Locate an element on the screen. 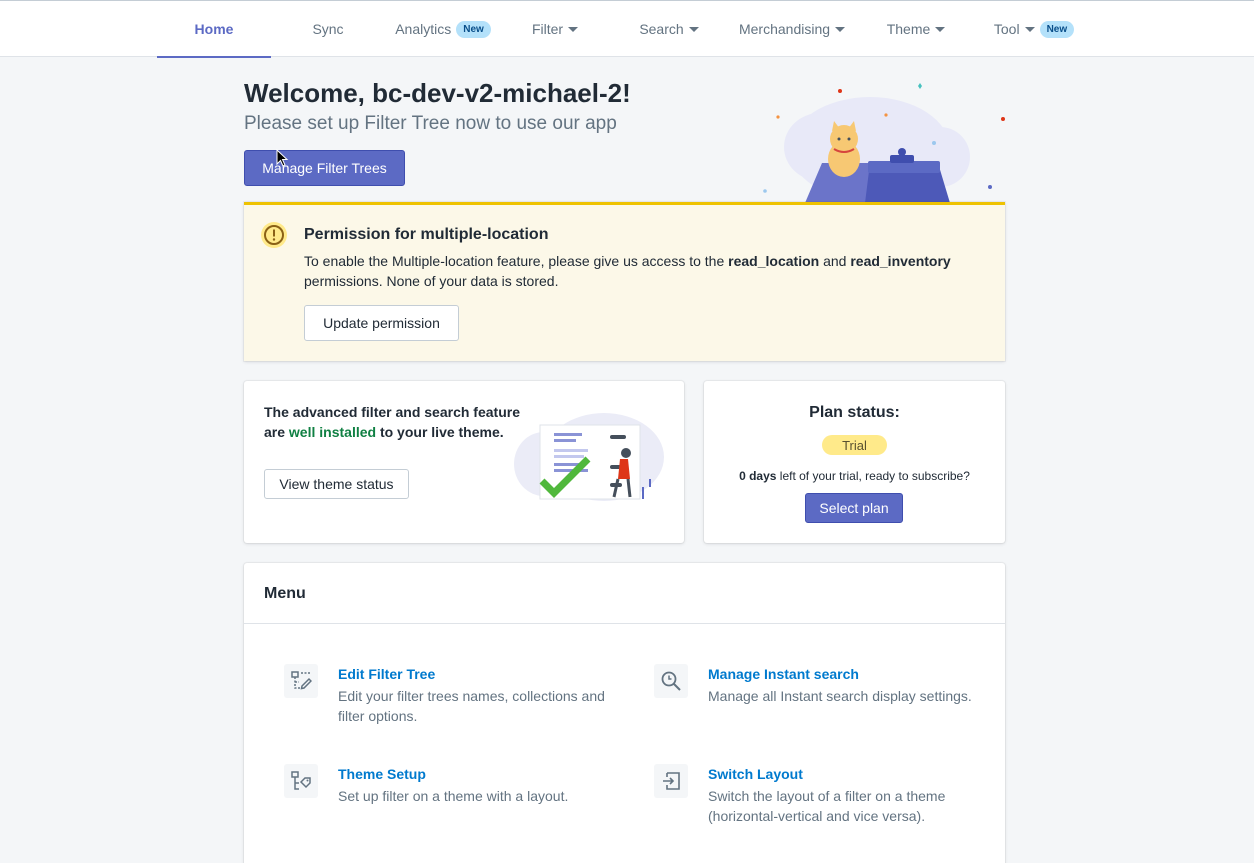 This screenshot has width=1254, height=863. plan-status-title: Plan status: is located at coordinates (854, 412).